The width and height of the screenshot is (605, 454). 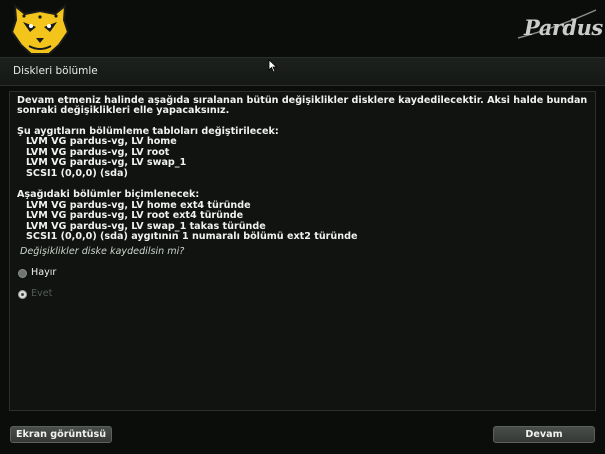 I want to click on continue-button: Devam, so click(x=544, y=434).